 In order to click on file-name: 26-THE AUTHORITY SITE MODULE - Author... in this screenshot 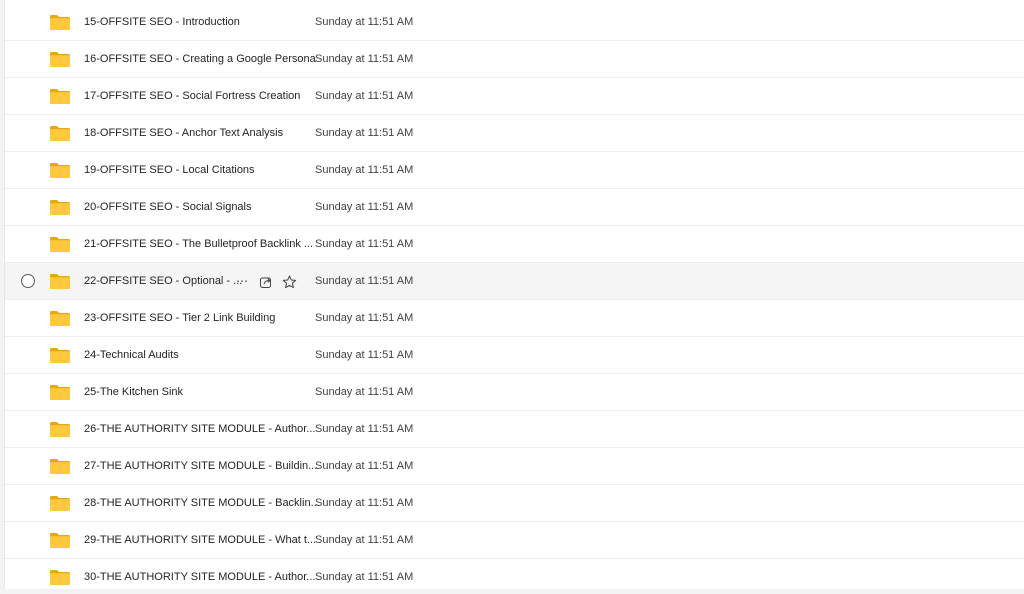, I will do `click(199, 429)`.